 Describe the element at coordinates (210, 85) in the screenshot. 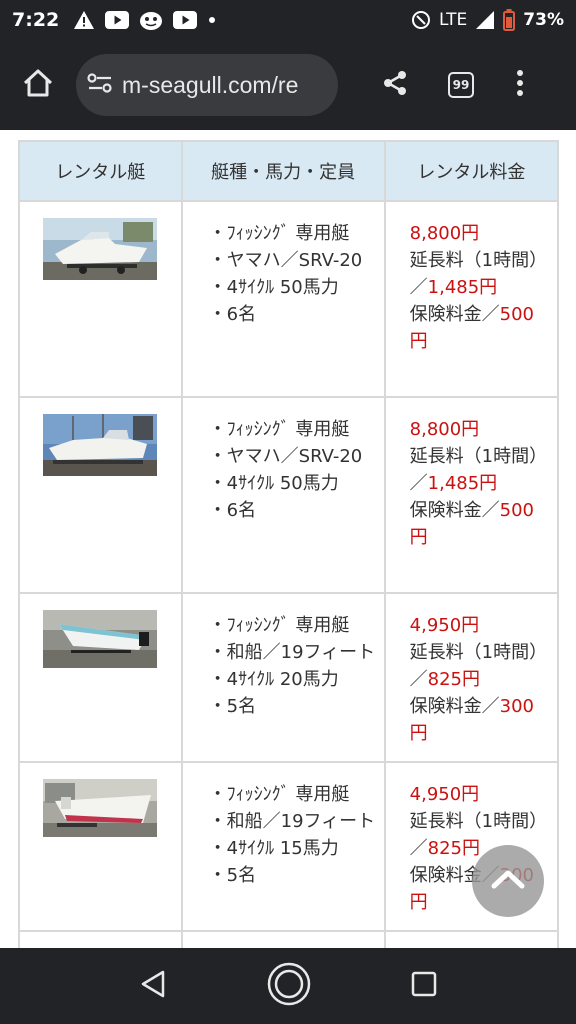

I see `url-text: m-seagull.com/re` at that location.